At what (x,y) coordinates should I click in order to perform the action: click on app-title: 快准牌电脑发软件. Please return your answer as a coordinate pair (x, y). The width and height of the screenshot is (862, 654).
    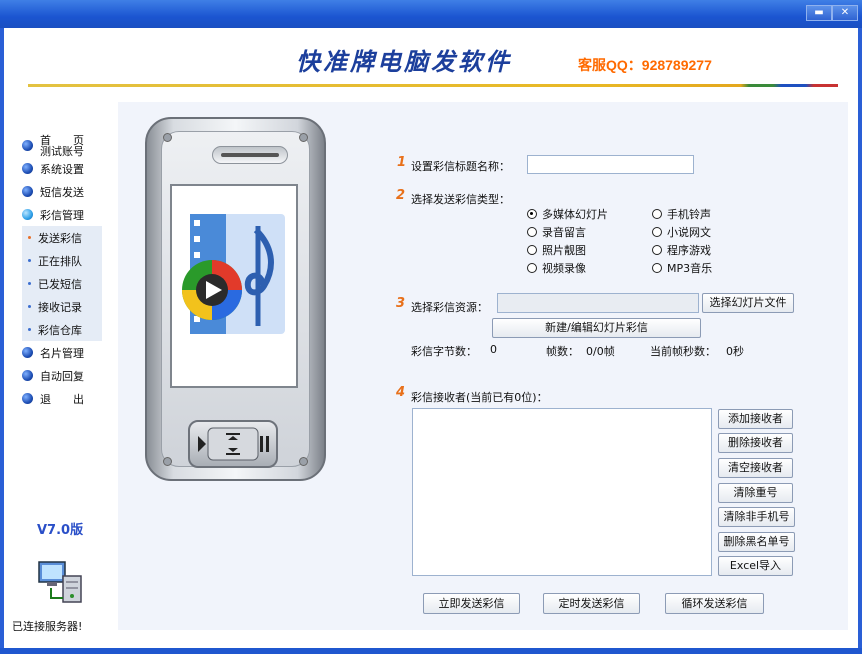
    Looking at the image, I should click on (404, 61).